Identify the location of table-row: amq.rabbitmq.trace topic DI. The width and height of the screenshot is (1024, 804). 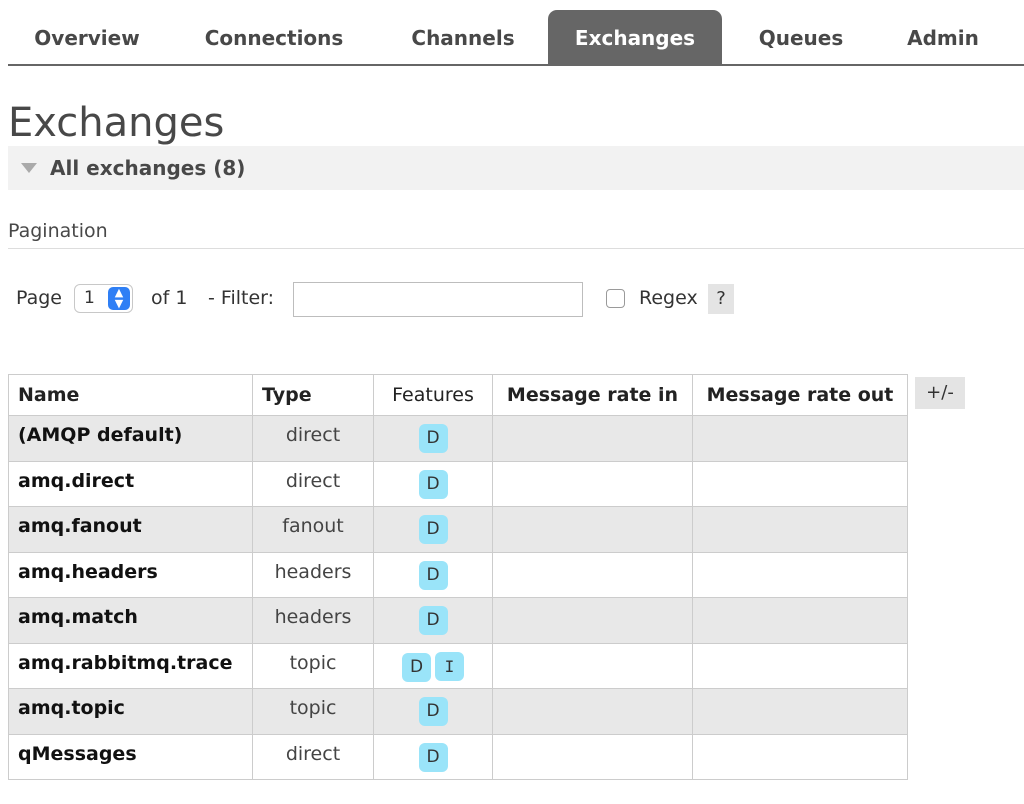
(458, 665).